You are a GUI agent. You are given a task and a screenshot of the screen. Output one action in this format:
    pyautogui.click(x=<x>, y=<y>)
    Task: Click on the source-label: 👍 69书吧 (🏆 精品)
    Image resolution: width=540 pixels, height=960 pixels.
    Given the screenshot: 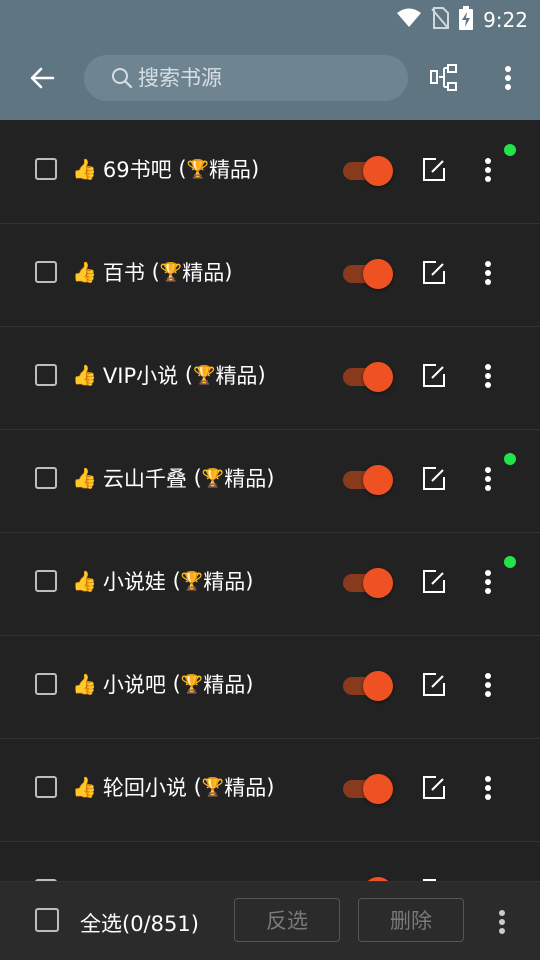 What is the action you would take?
    pyautogui.click(x=165, y=169)
    